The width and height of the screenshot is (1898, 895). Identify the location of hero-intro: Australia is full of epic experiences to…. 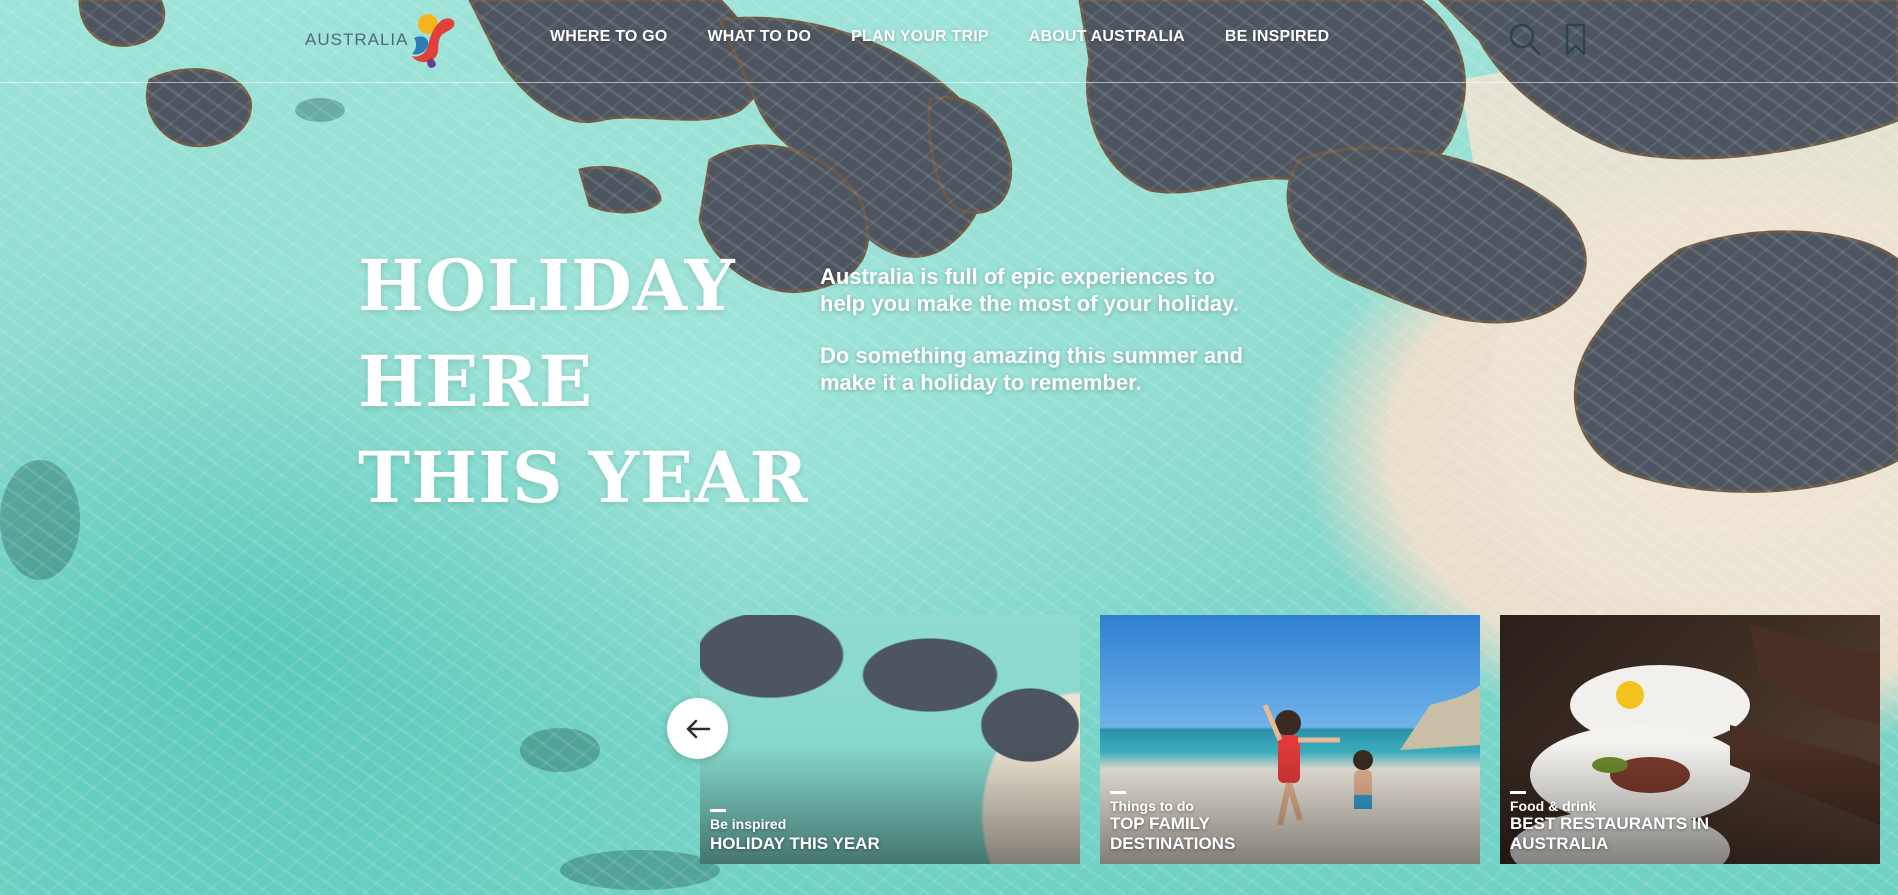
(1040, 342).